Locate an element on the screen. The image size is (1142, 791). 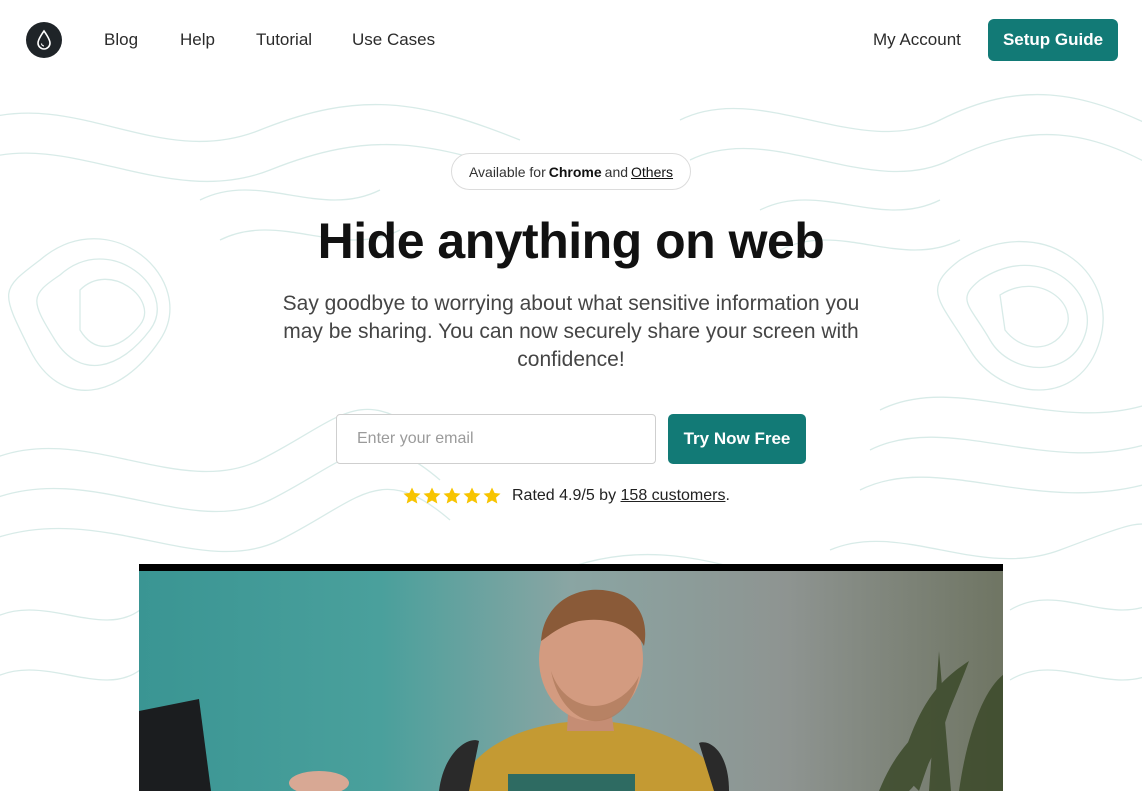
rating-stars is located at coordinates (452, 496).